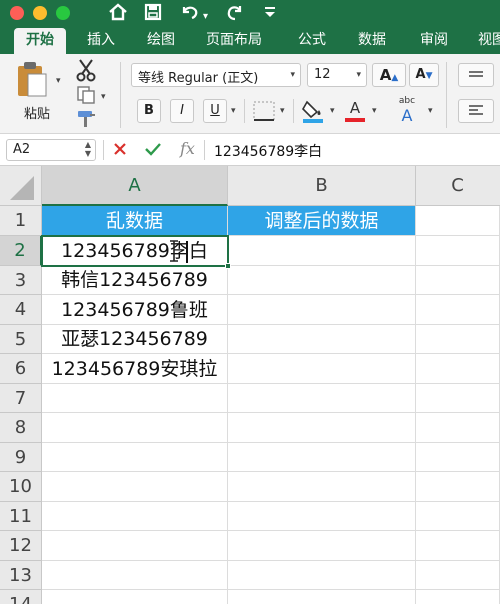 Image resolution: width=500 pixels, height=604 pixels. I want to click on cell-b3, so click(322, 280).